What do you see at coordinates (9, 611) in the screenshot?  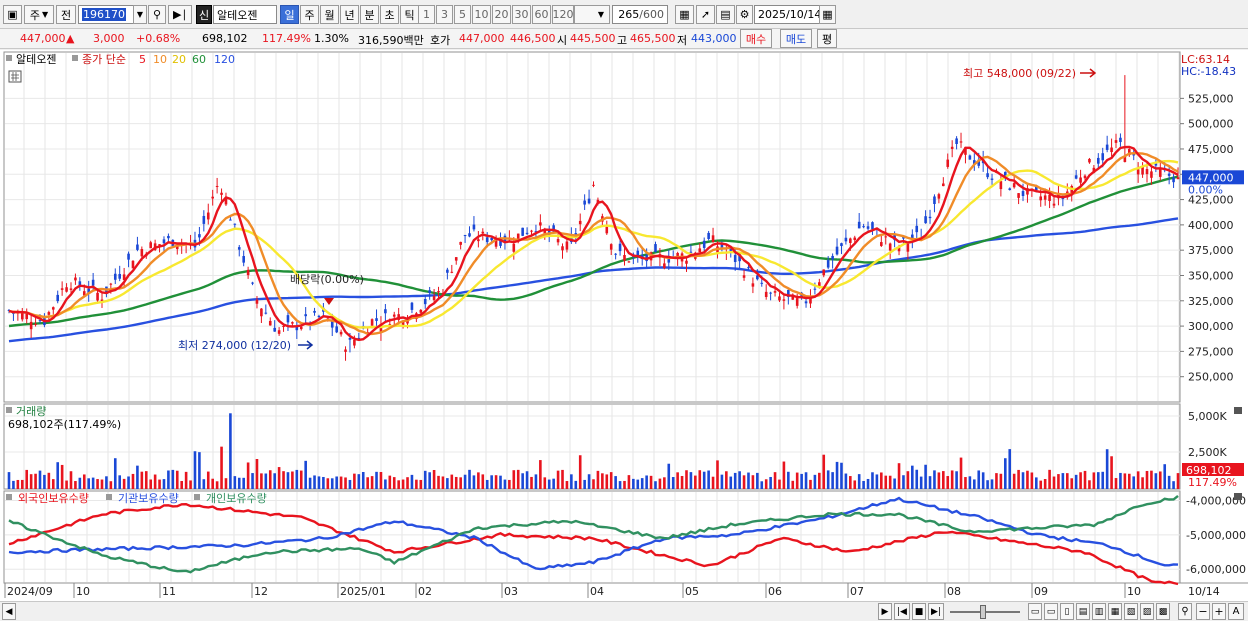 I see `scroll-left-arrow-icon: ◀` at bounding box center [9, 611].